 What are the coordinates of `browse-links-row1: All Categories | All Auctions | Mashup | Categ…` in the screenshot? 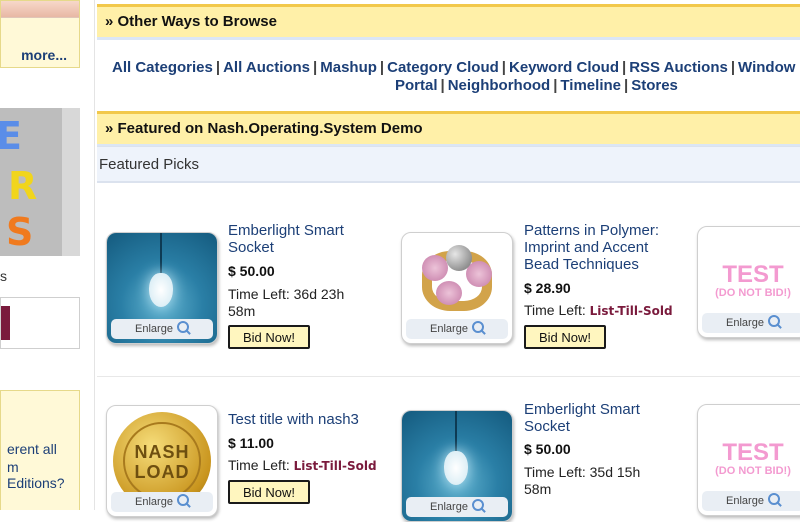 It's located at (454, 67).